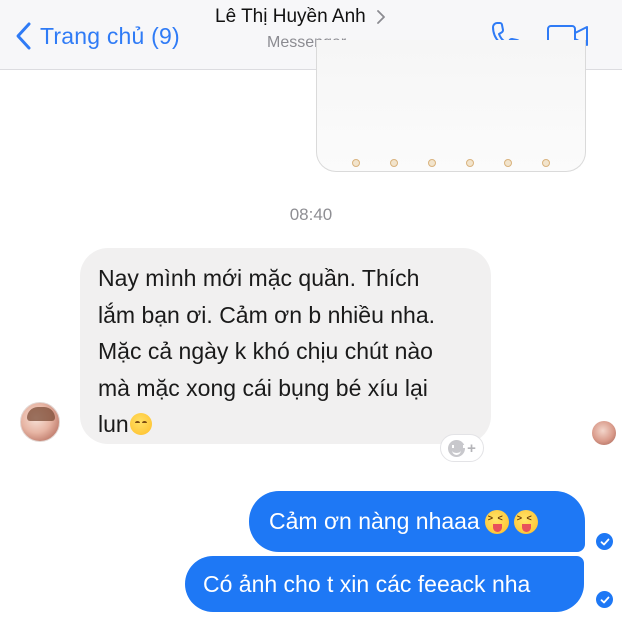  I want to click on add-reaction-button: +, so click(462, 448).